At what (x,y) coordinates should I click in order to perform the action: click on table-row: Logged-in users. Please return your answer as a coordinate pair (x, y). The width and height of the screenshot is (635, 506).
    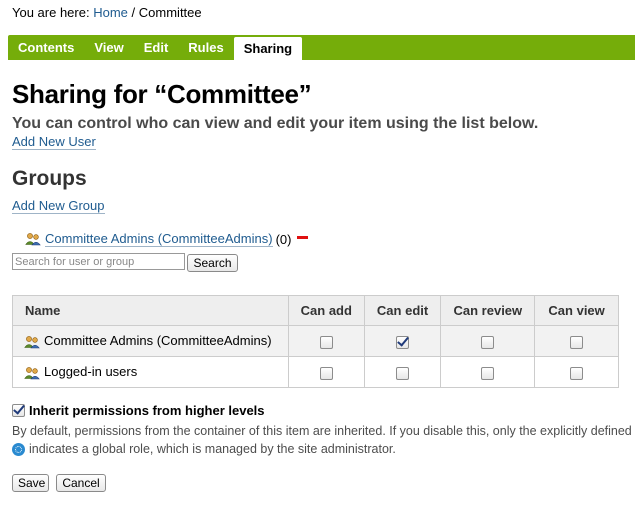
    Looking at the image, I should click on (315, 372).